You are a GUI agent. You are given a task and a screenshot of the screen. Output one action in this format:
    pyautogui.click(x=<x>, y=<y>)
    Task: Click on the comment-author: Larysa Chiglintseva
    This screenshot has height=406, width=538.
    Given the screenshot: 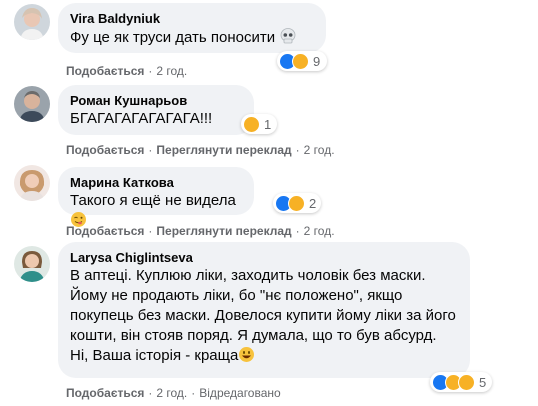 What is the action you would take?
    pyautogui.click(x=264, y=257)
    